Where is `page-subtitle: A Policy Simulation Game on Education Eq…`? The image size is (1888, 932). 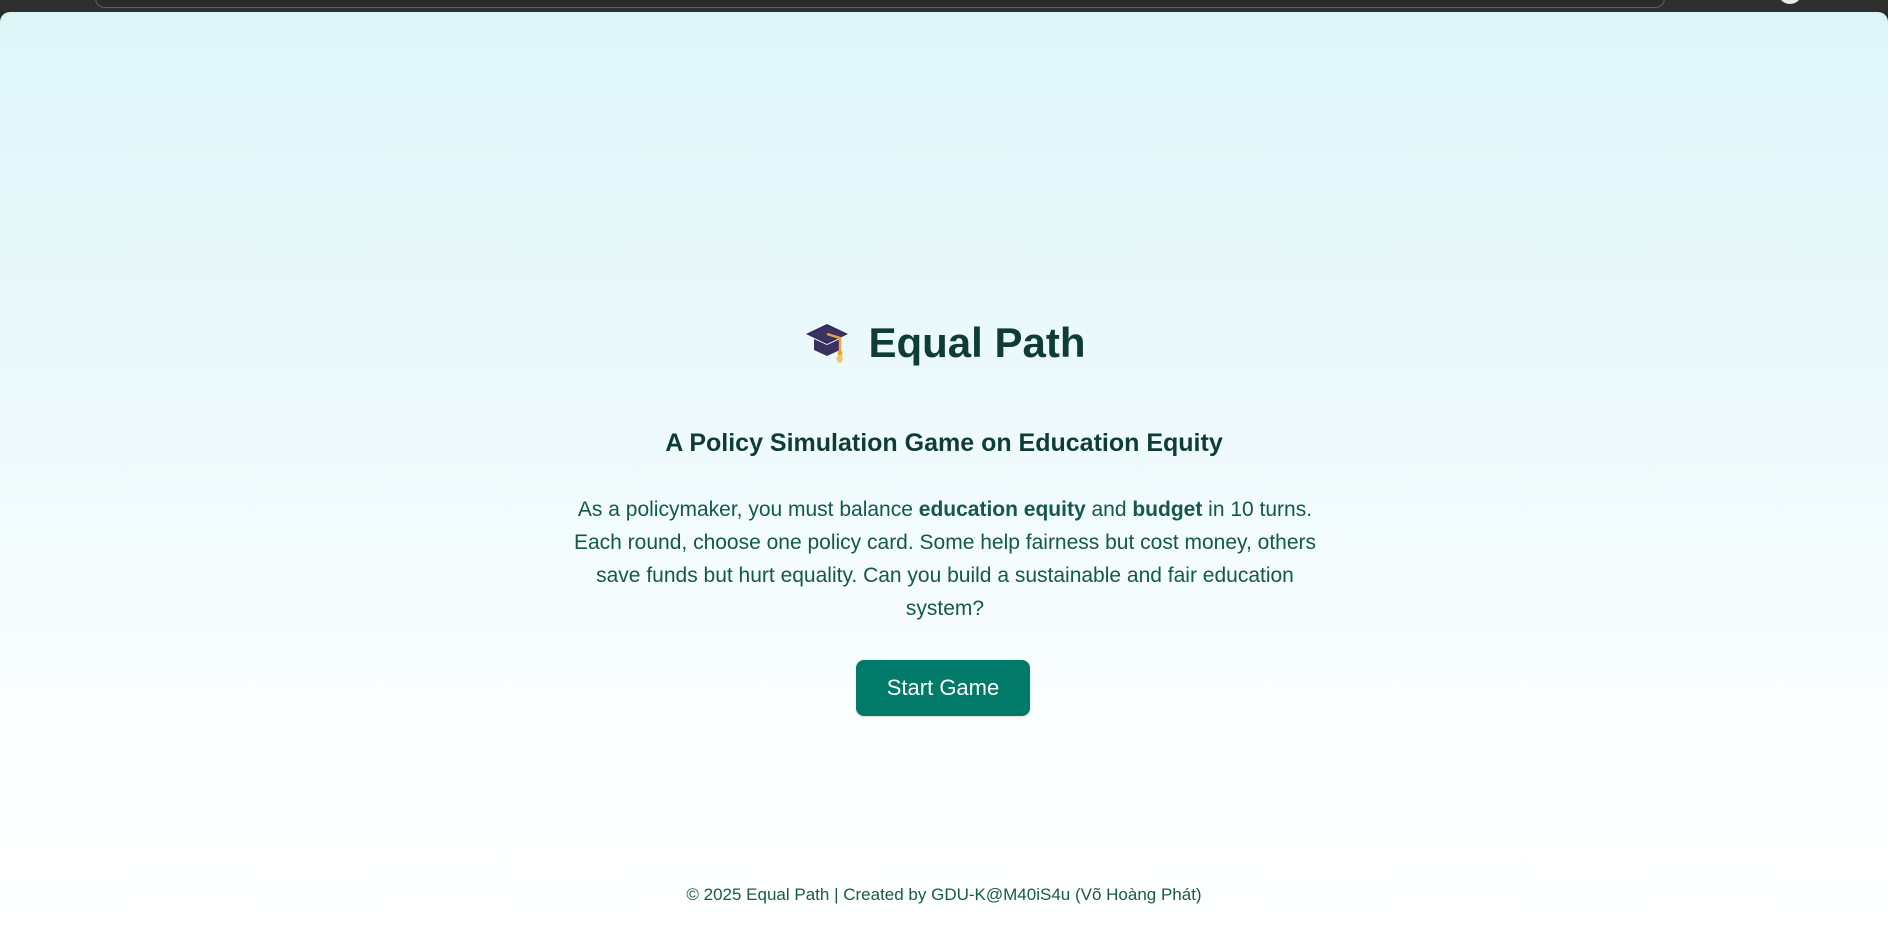
page-subtitle: A Policy Simulation Game on Education Eq… is located at coordinates (944, 443).